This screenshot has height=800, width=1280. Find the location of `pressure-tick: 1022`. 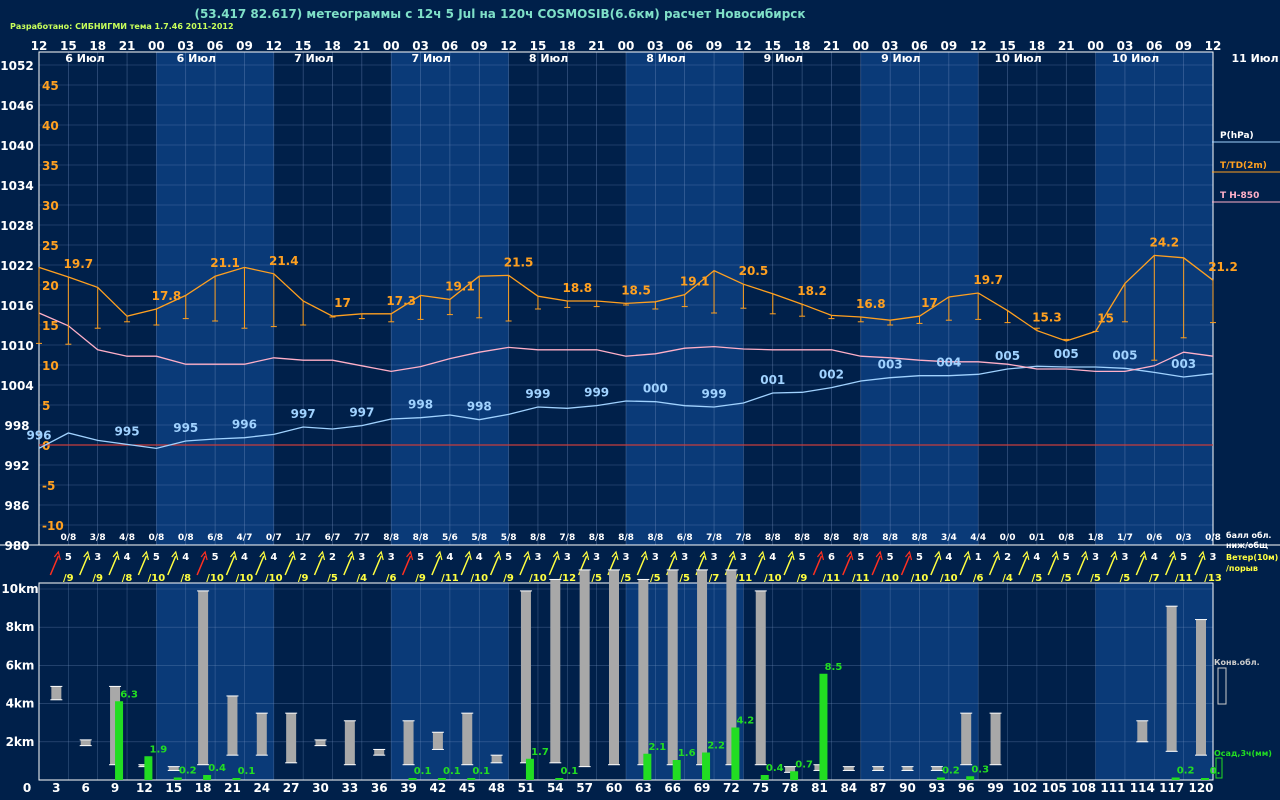

pressure-tick: 1022 is located at coordinates (16, 266).